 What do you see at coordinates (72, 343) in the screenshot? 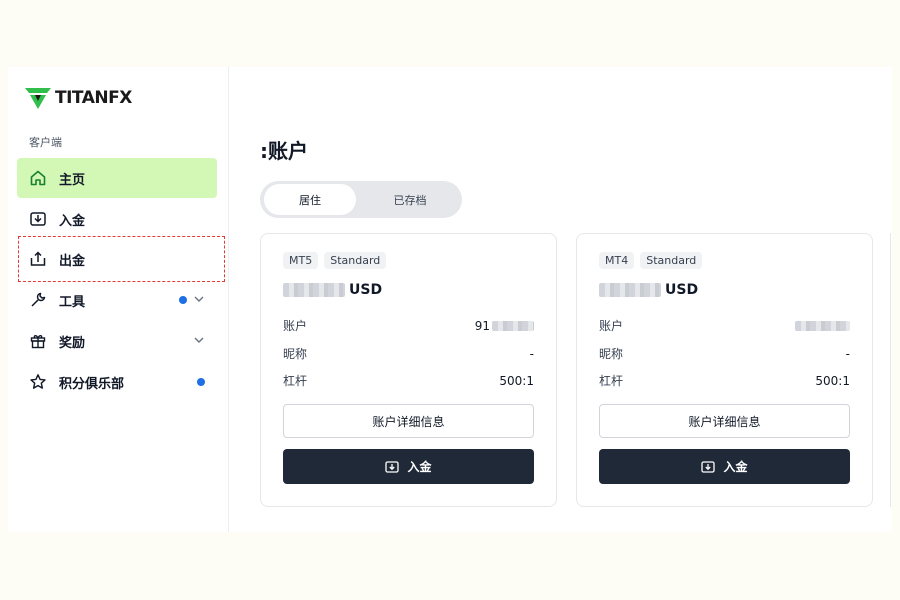
I see `sidebar-item-label: 奖励` at bounding box center [72, 343].